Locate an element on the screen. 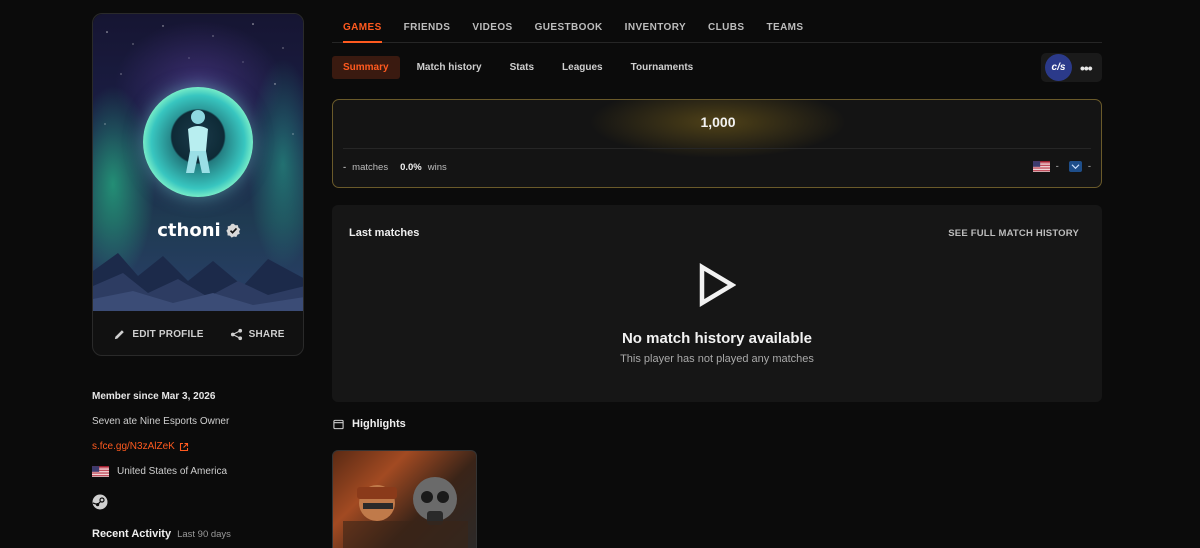  subtab-stats: Stats is located at coordinates (522, 67).